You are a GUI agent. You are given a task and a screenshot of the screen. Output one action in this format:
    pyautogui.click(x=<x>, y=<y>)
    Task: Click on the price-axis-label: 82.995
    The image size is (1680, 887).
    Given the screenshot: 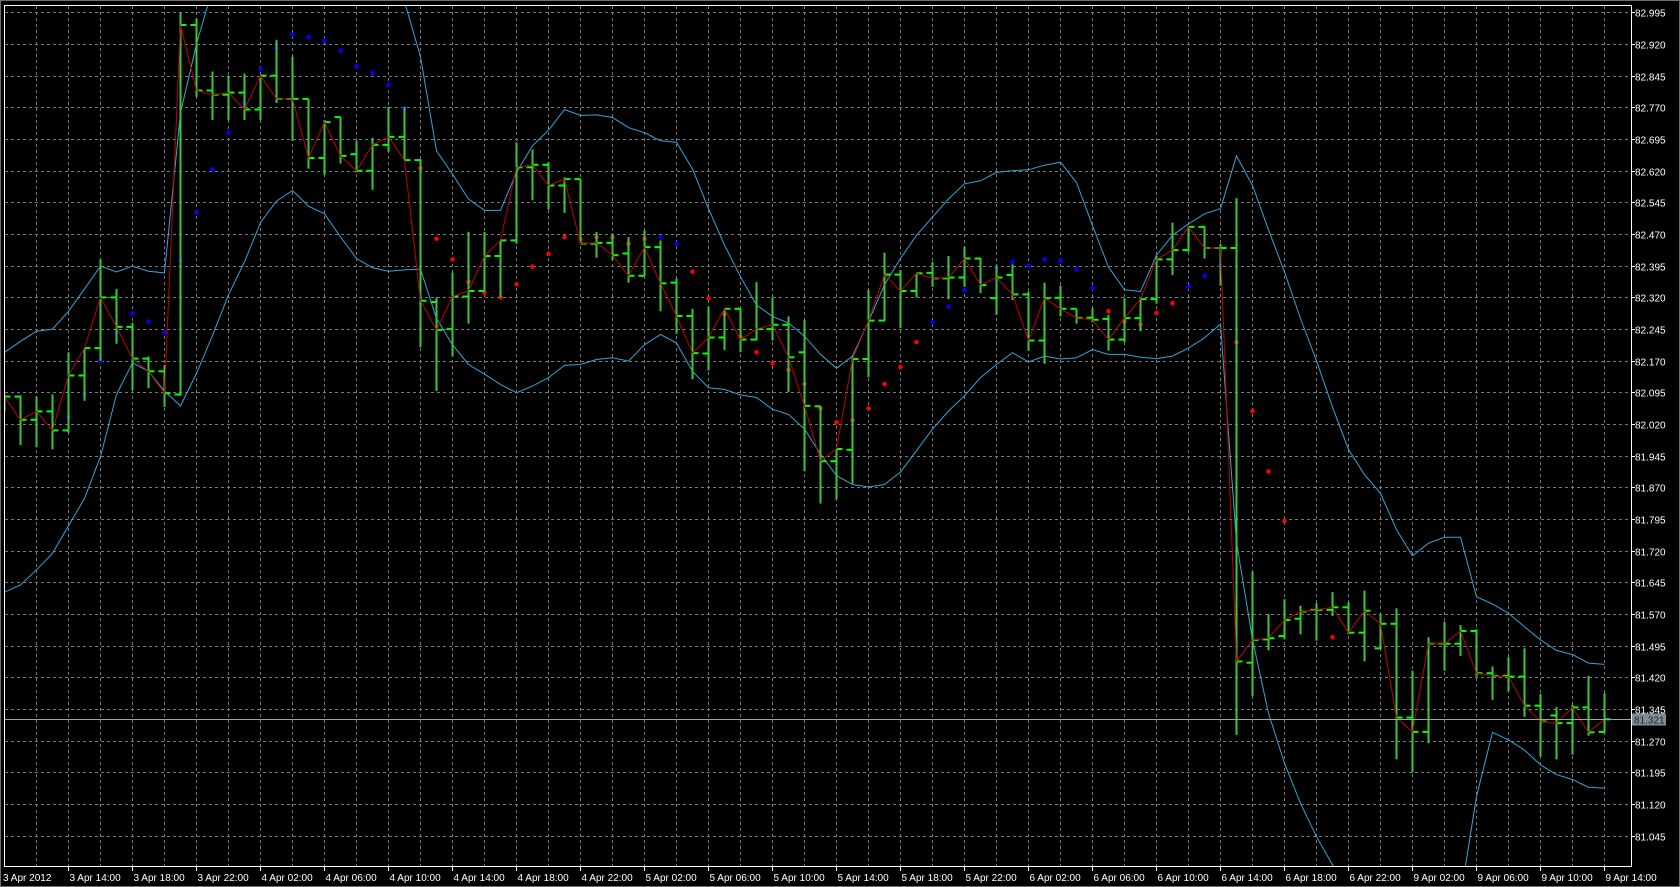 What is the action you would take?
    pyautogui.click(x=1650, y=14)
    